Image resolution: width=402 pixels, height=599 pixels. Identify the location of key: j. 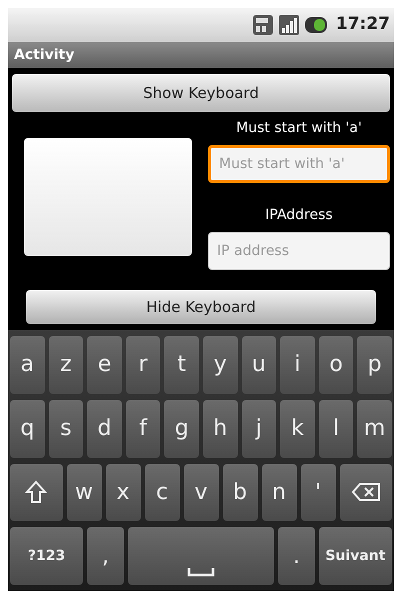
(259, 429).